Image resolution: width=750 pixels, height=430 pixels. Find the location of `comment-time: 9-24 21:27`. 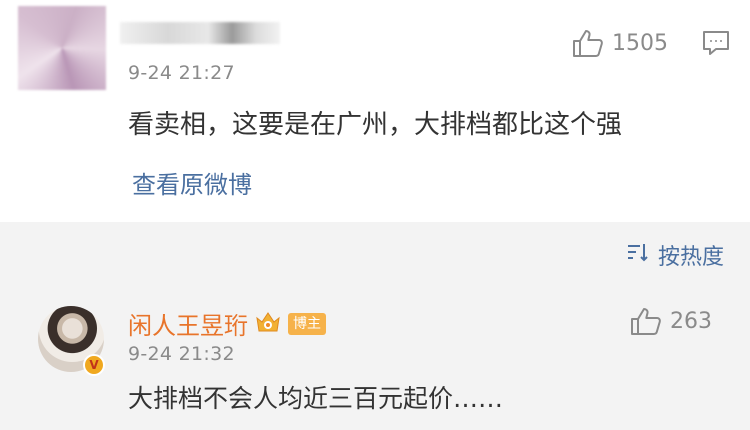

comment-time: 9-24 21:27 is located at coordinates (181, 73).